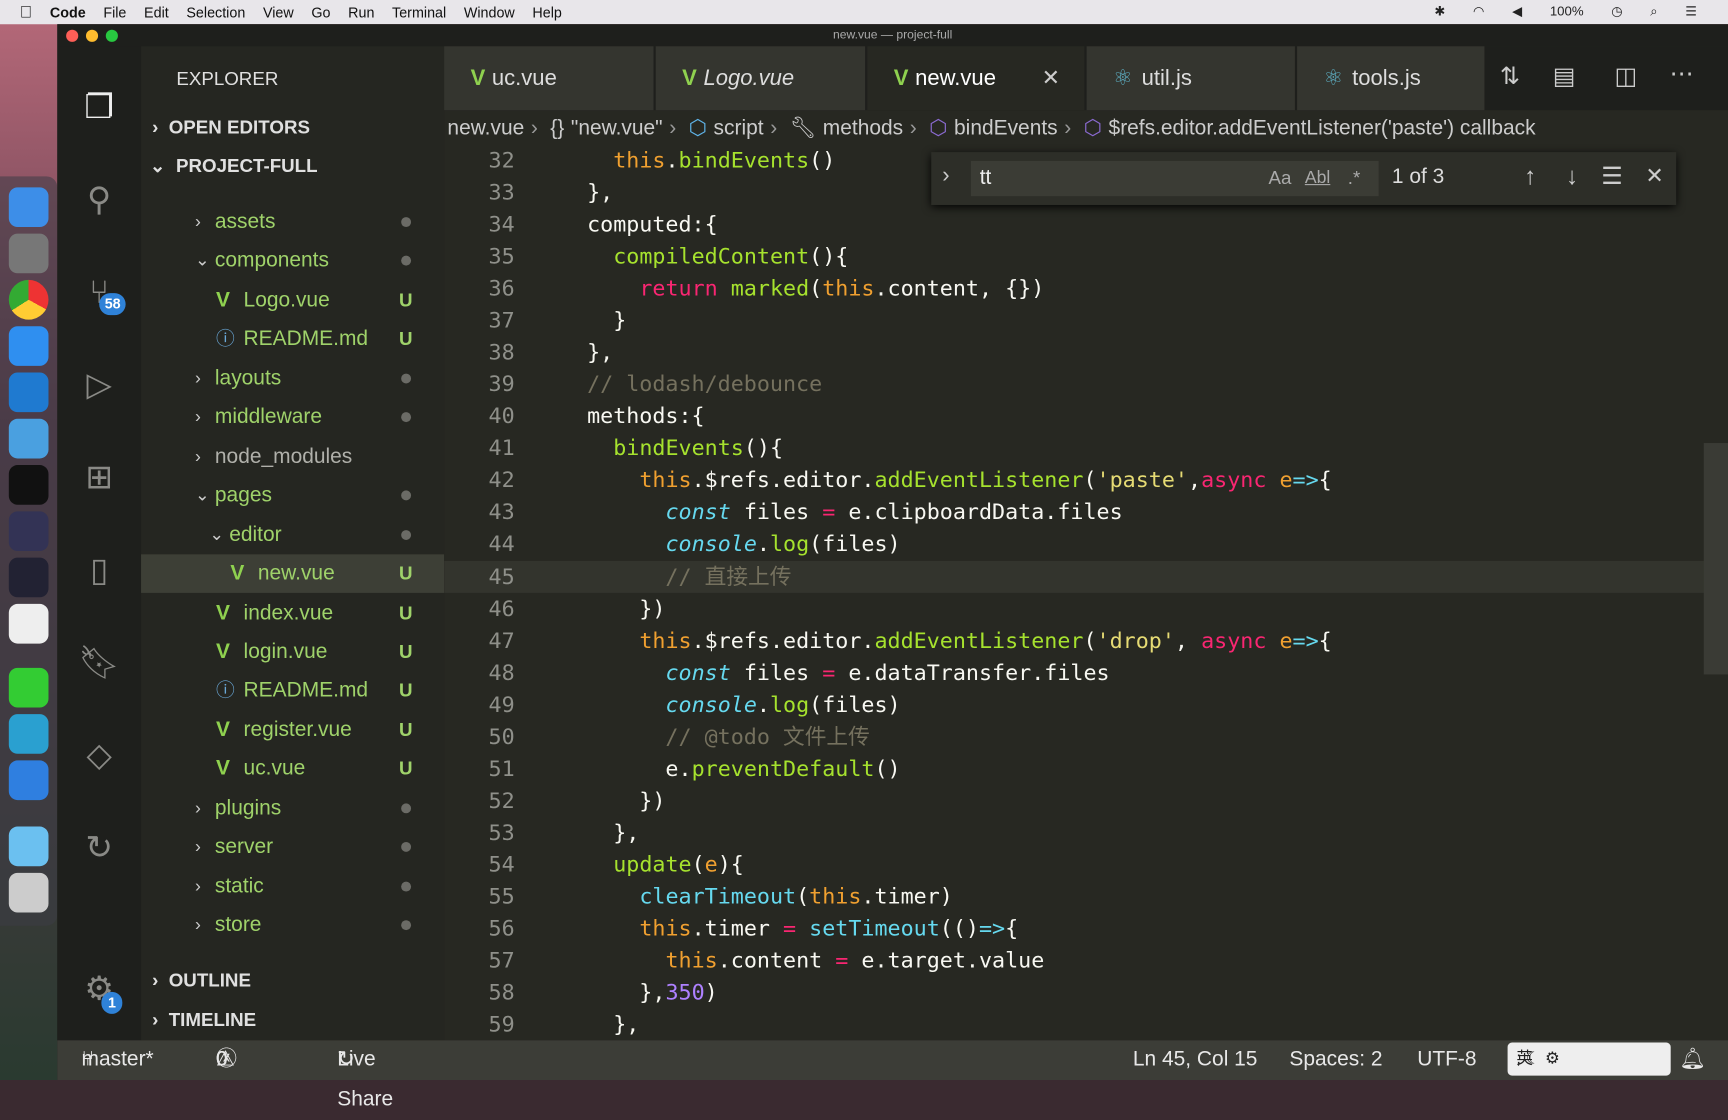 The height and width of the screenshot is (1120, 1728). I want to click on menu-help: Help, so click(546, 12).